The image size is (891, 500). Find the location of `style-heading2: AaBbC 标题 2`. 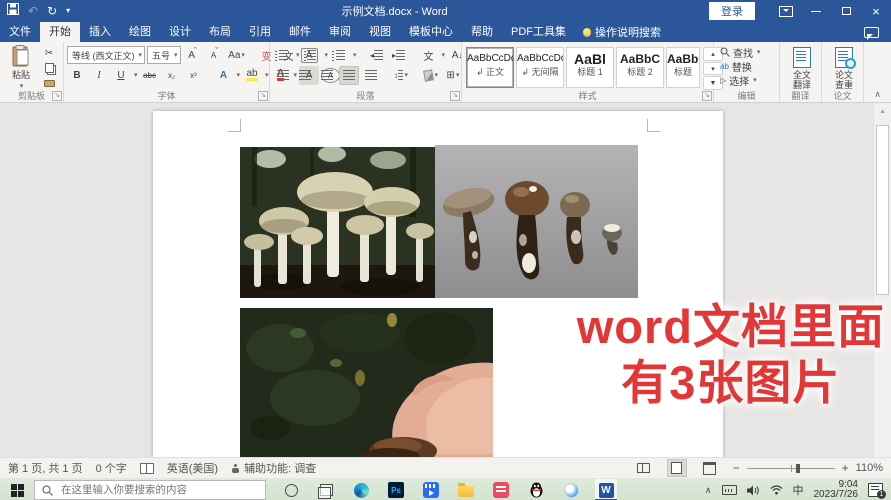

style-heading2: AaBbC 标题 2 is located at coordinates (640, 67).